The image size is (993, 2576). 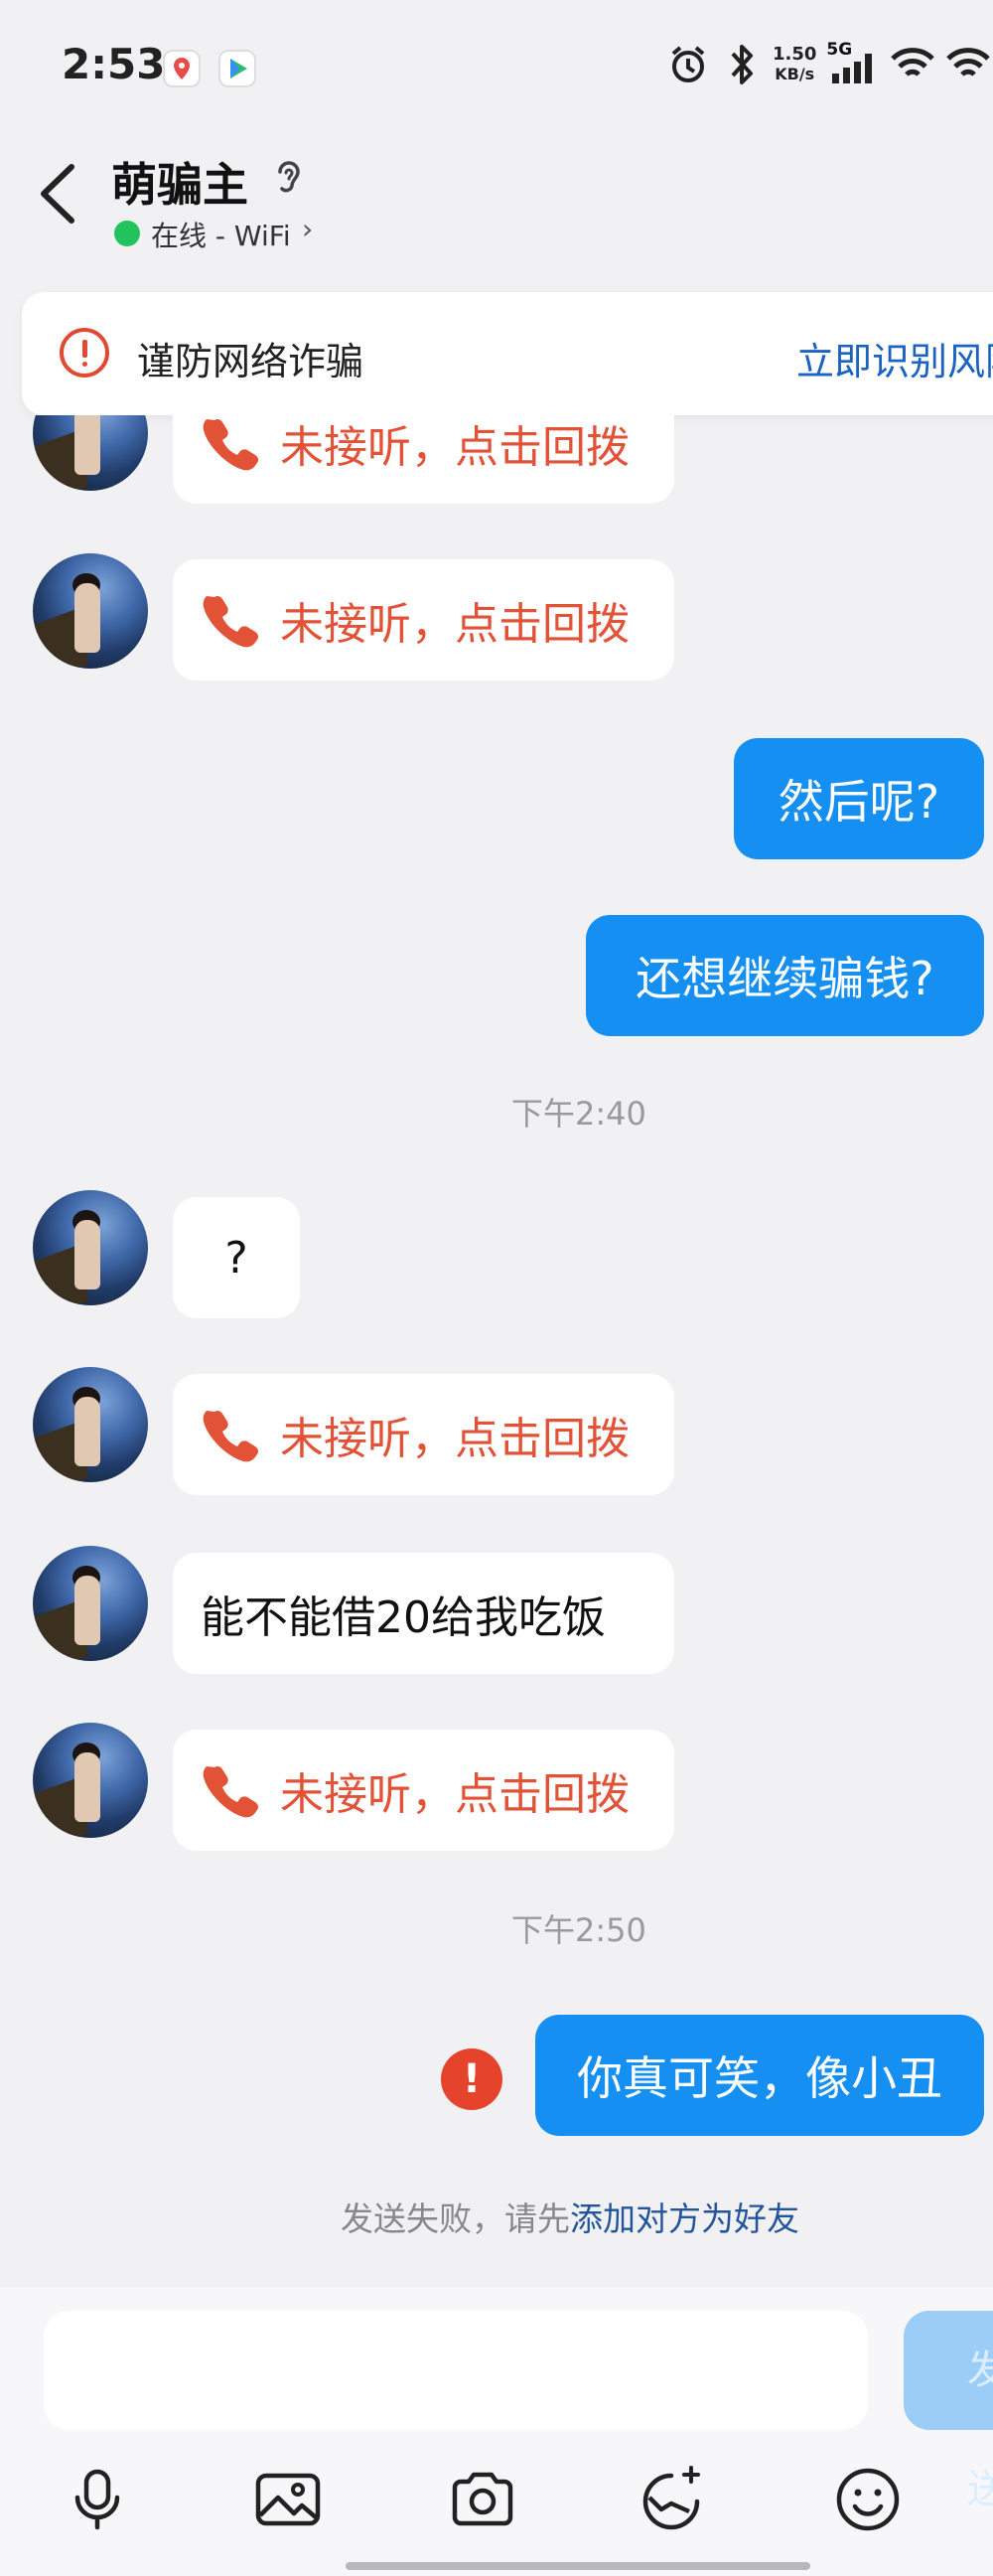 I want to click on status-time: 2:53, so click(x=114, y=64).